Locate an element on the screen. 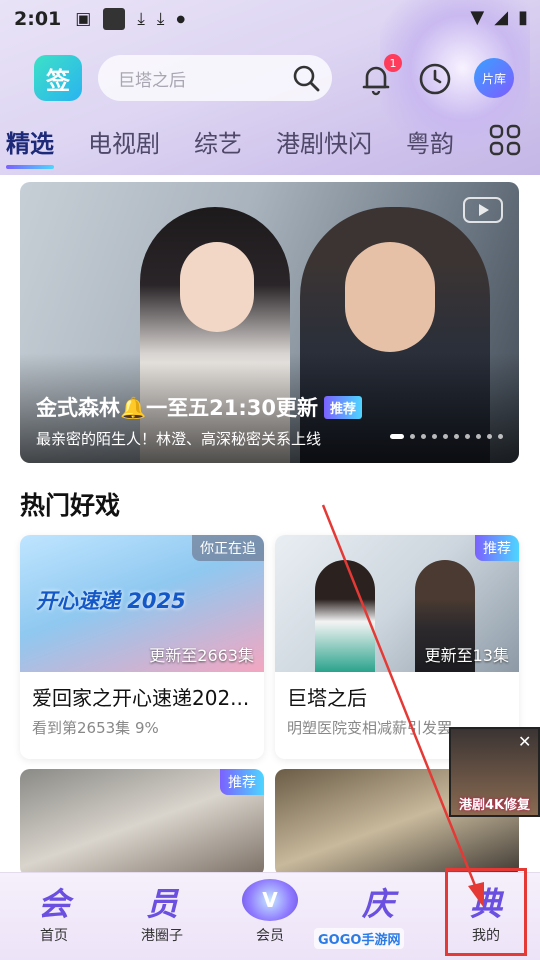  close-icon: ✕ is located at coordinates (524, 741).